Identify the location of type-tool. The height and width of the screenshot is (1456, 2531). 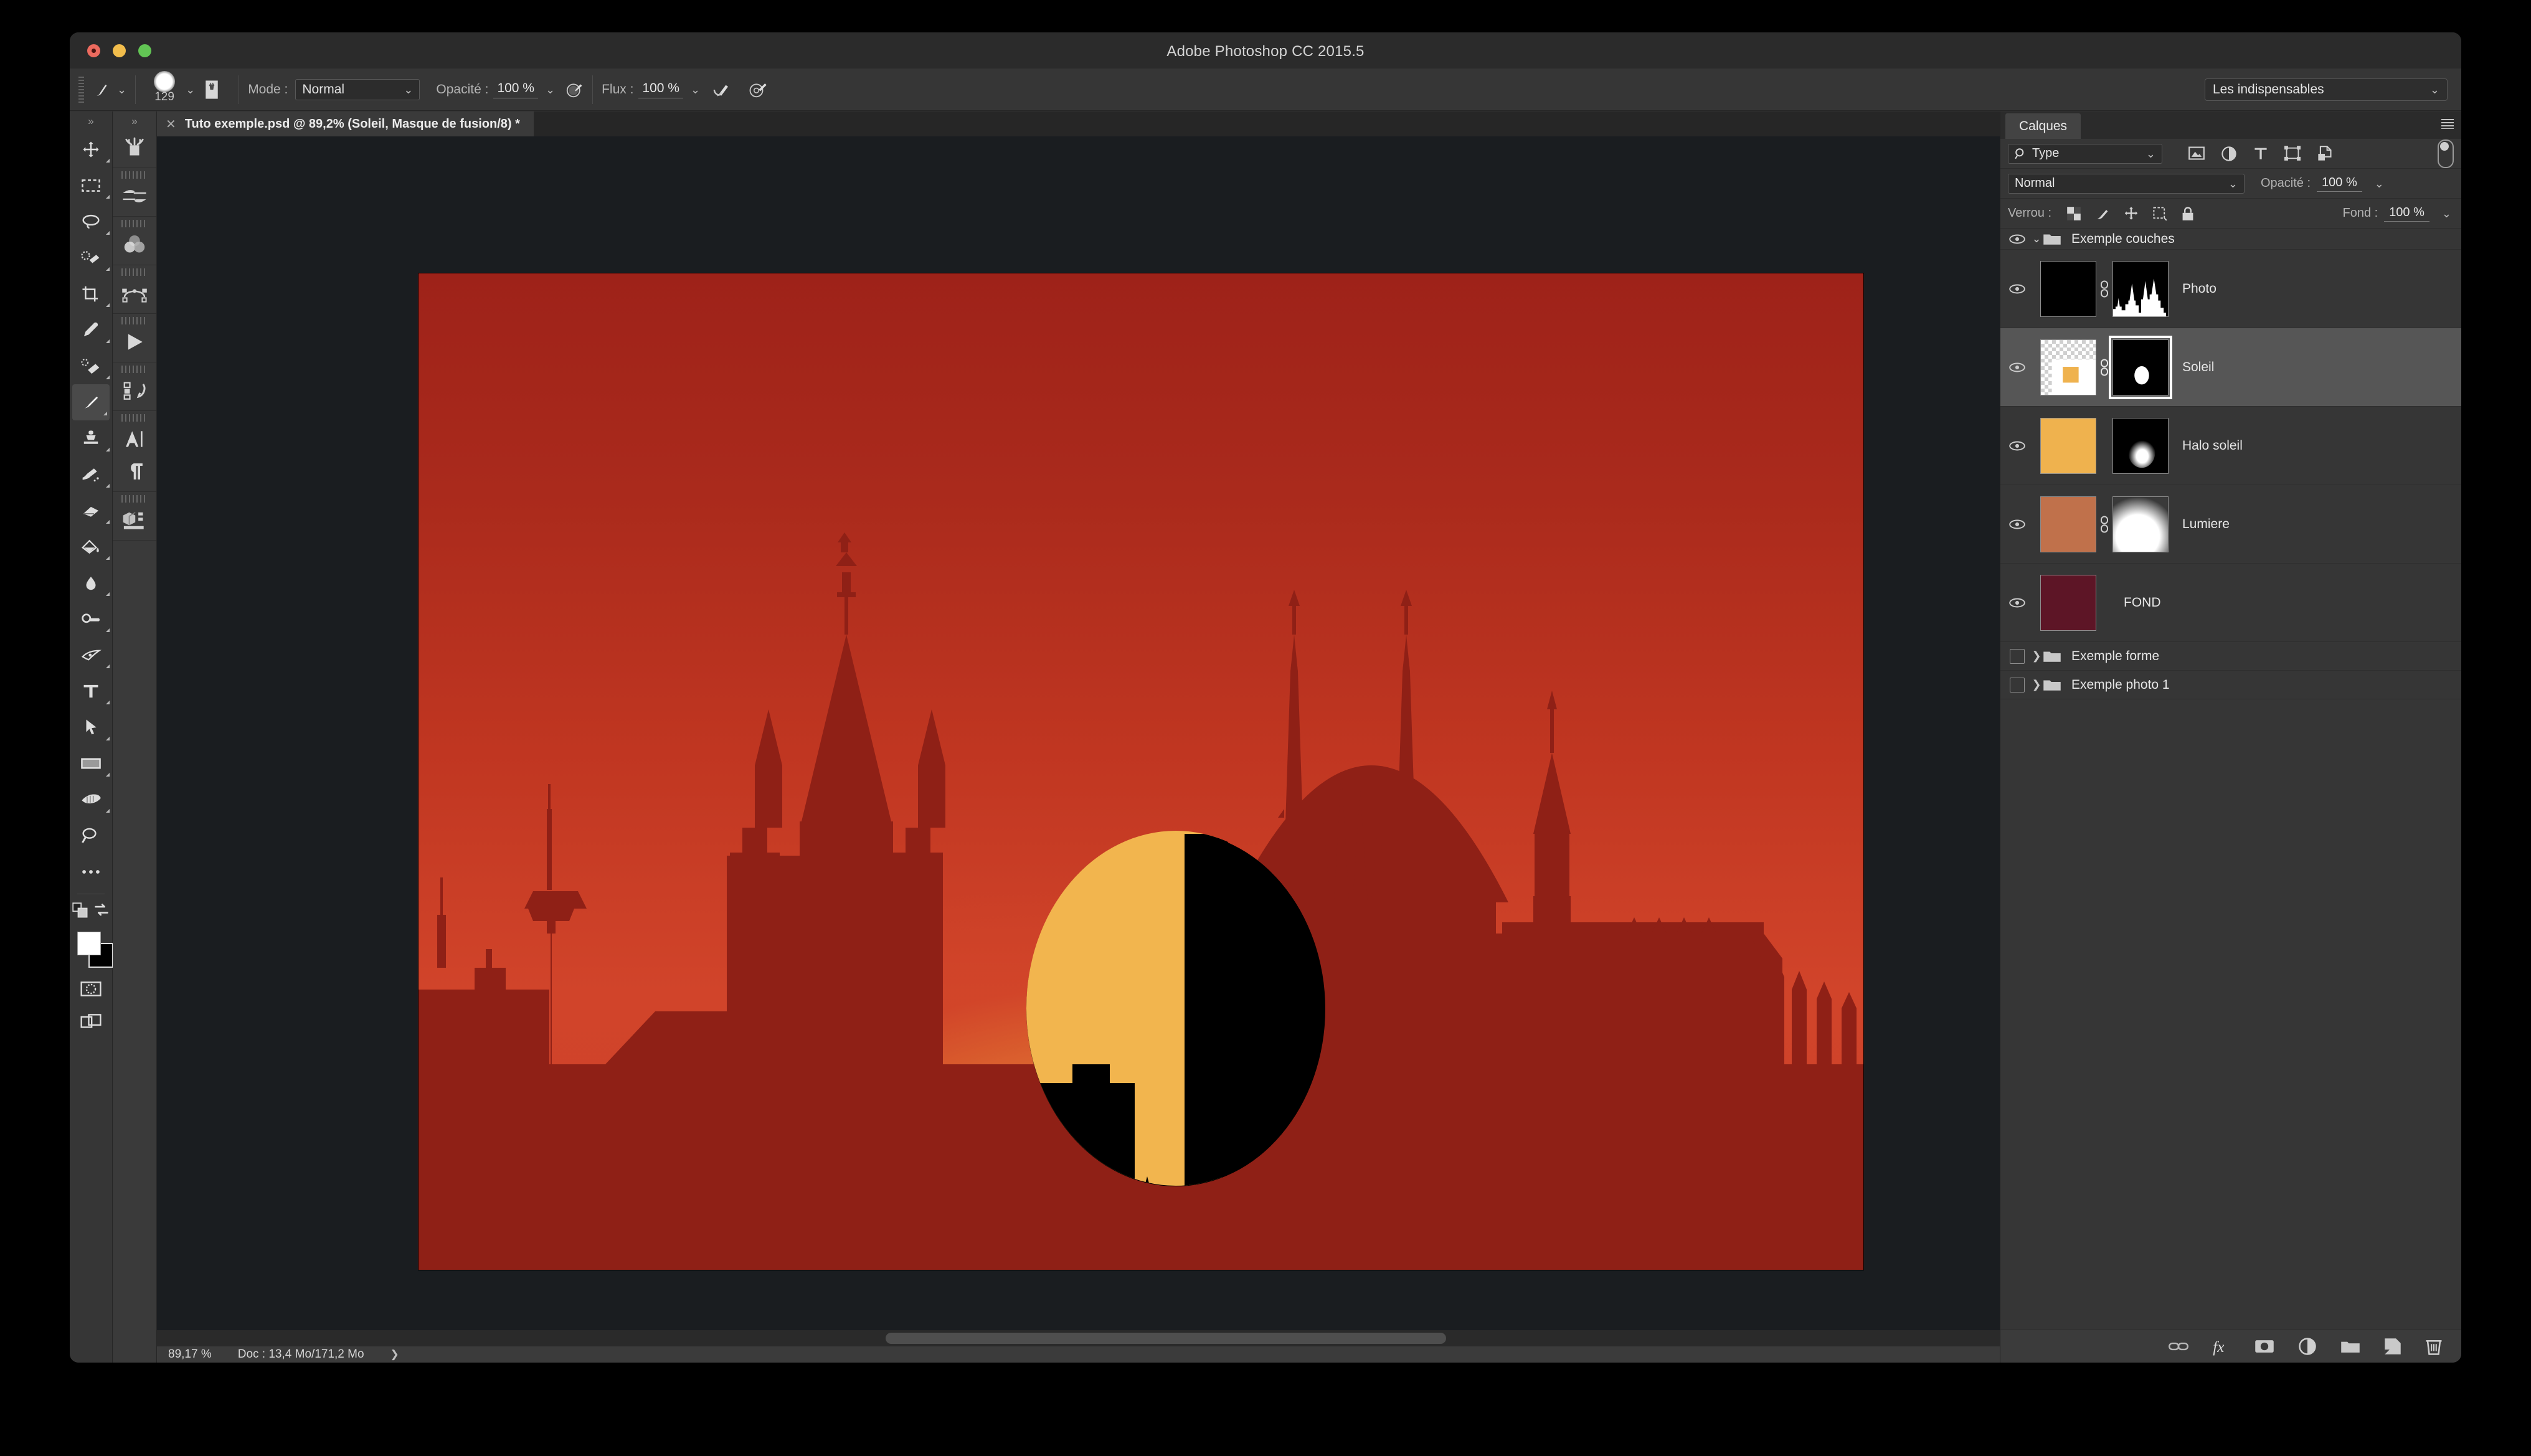
(91, 691).